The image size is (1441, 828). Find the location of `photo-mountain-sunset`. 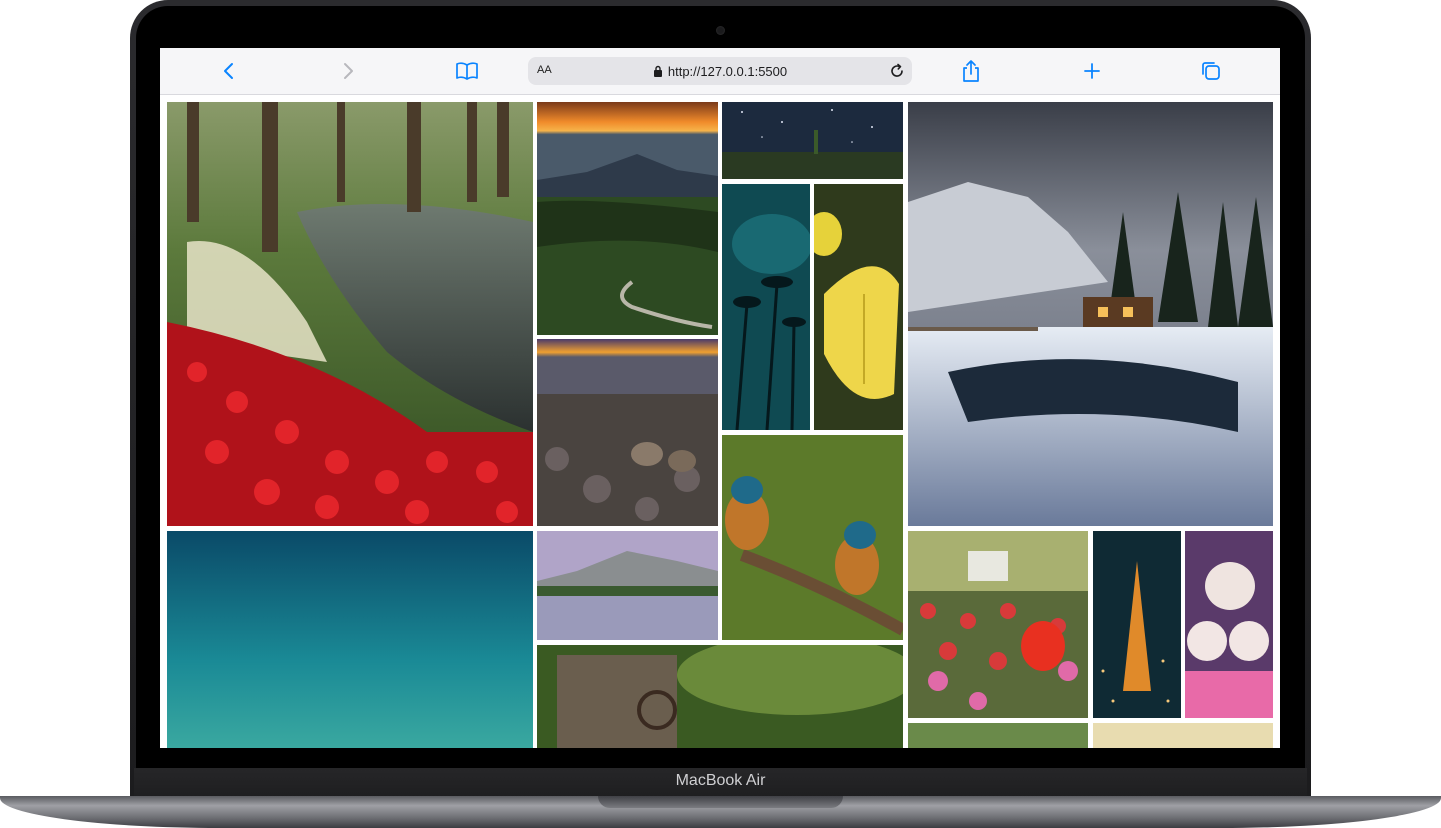

photo-mountain-sunset is located at coordinates (627, 218).